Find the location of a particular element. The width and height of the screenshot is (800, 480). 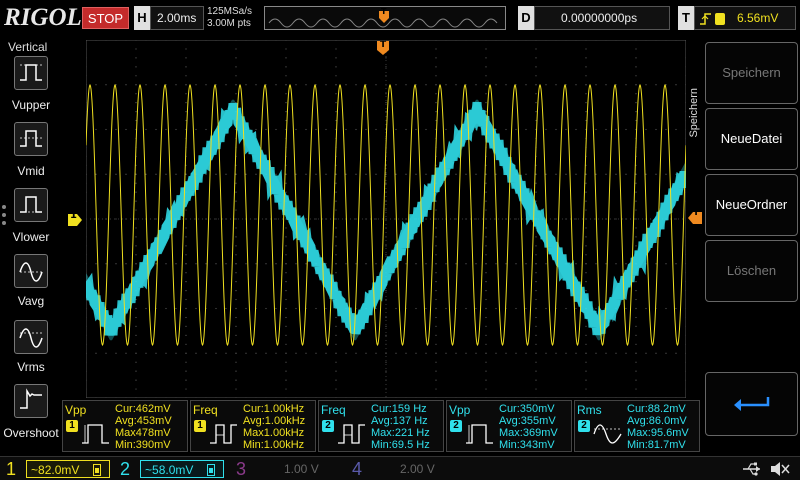

vavg-button is located at coordinates (31, 271).